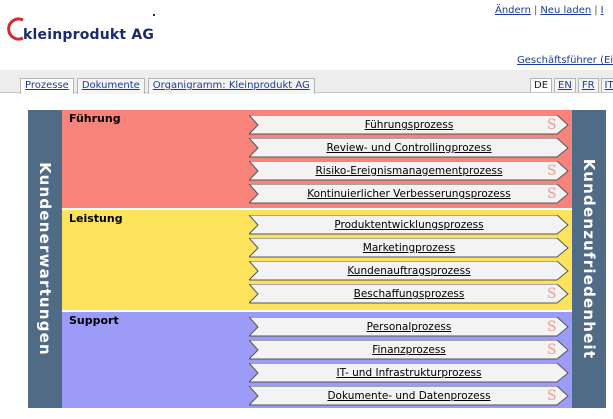  I want to click on lang-label: FR, so click(588, 85).